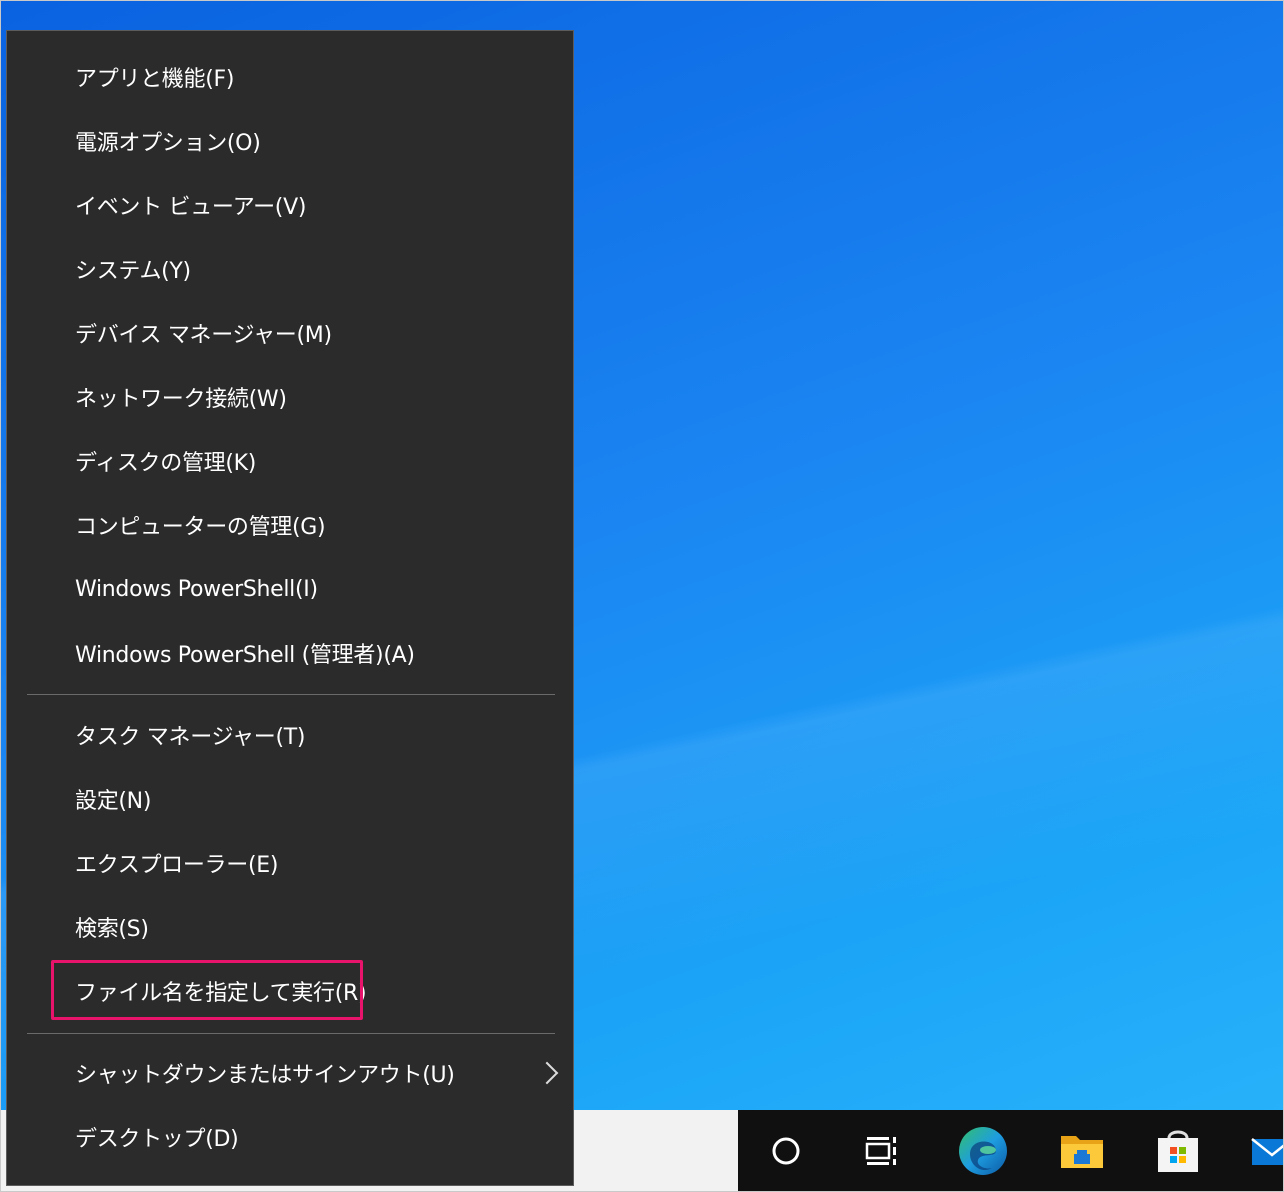 The width and height of the screenshot is (1284, 1192). Describe the element at coordinates (786, 1151) in the screenshot. I see `cortana-icon` at that location.